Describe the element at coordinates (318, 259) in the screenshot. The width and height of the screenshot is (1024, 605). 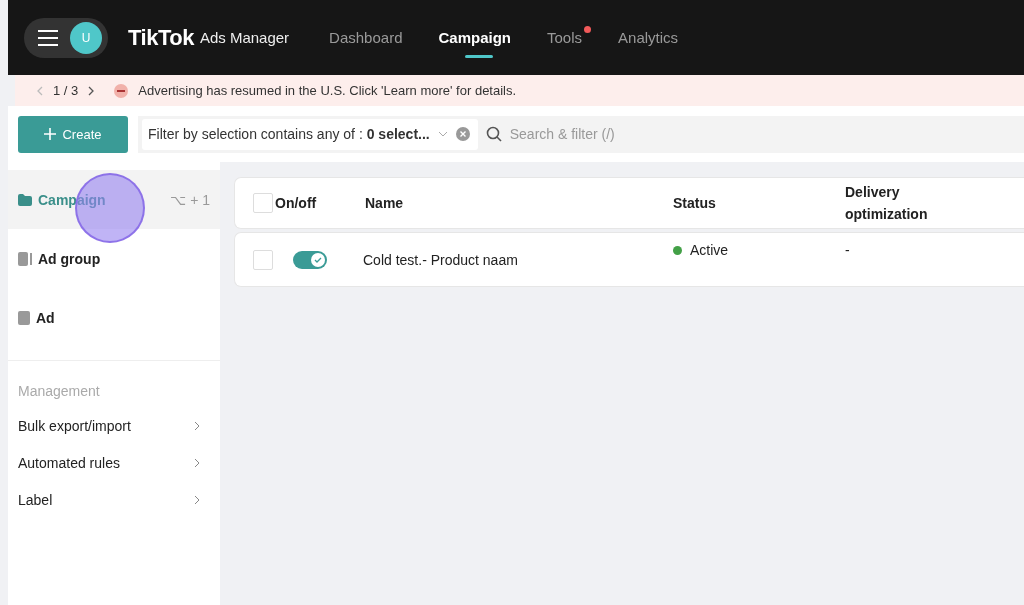
I see `check-icon` at that location.